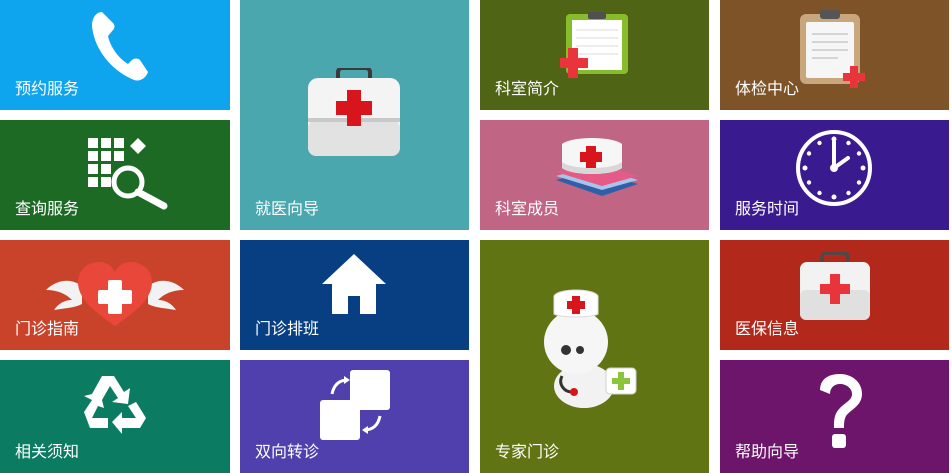  I want to click on tile-appointment-service: 预约服务, so click(115, 55).